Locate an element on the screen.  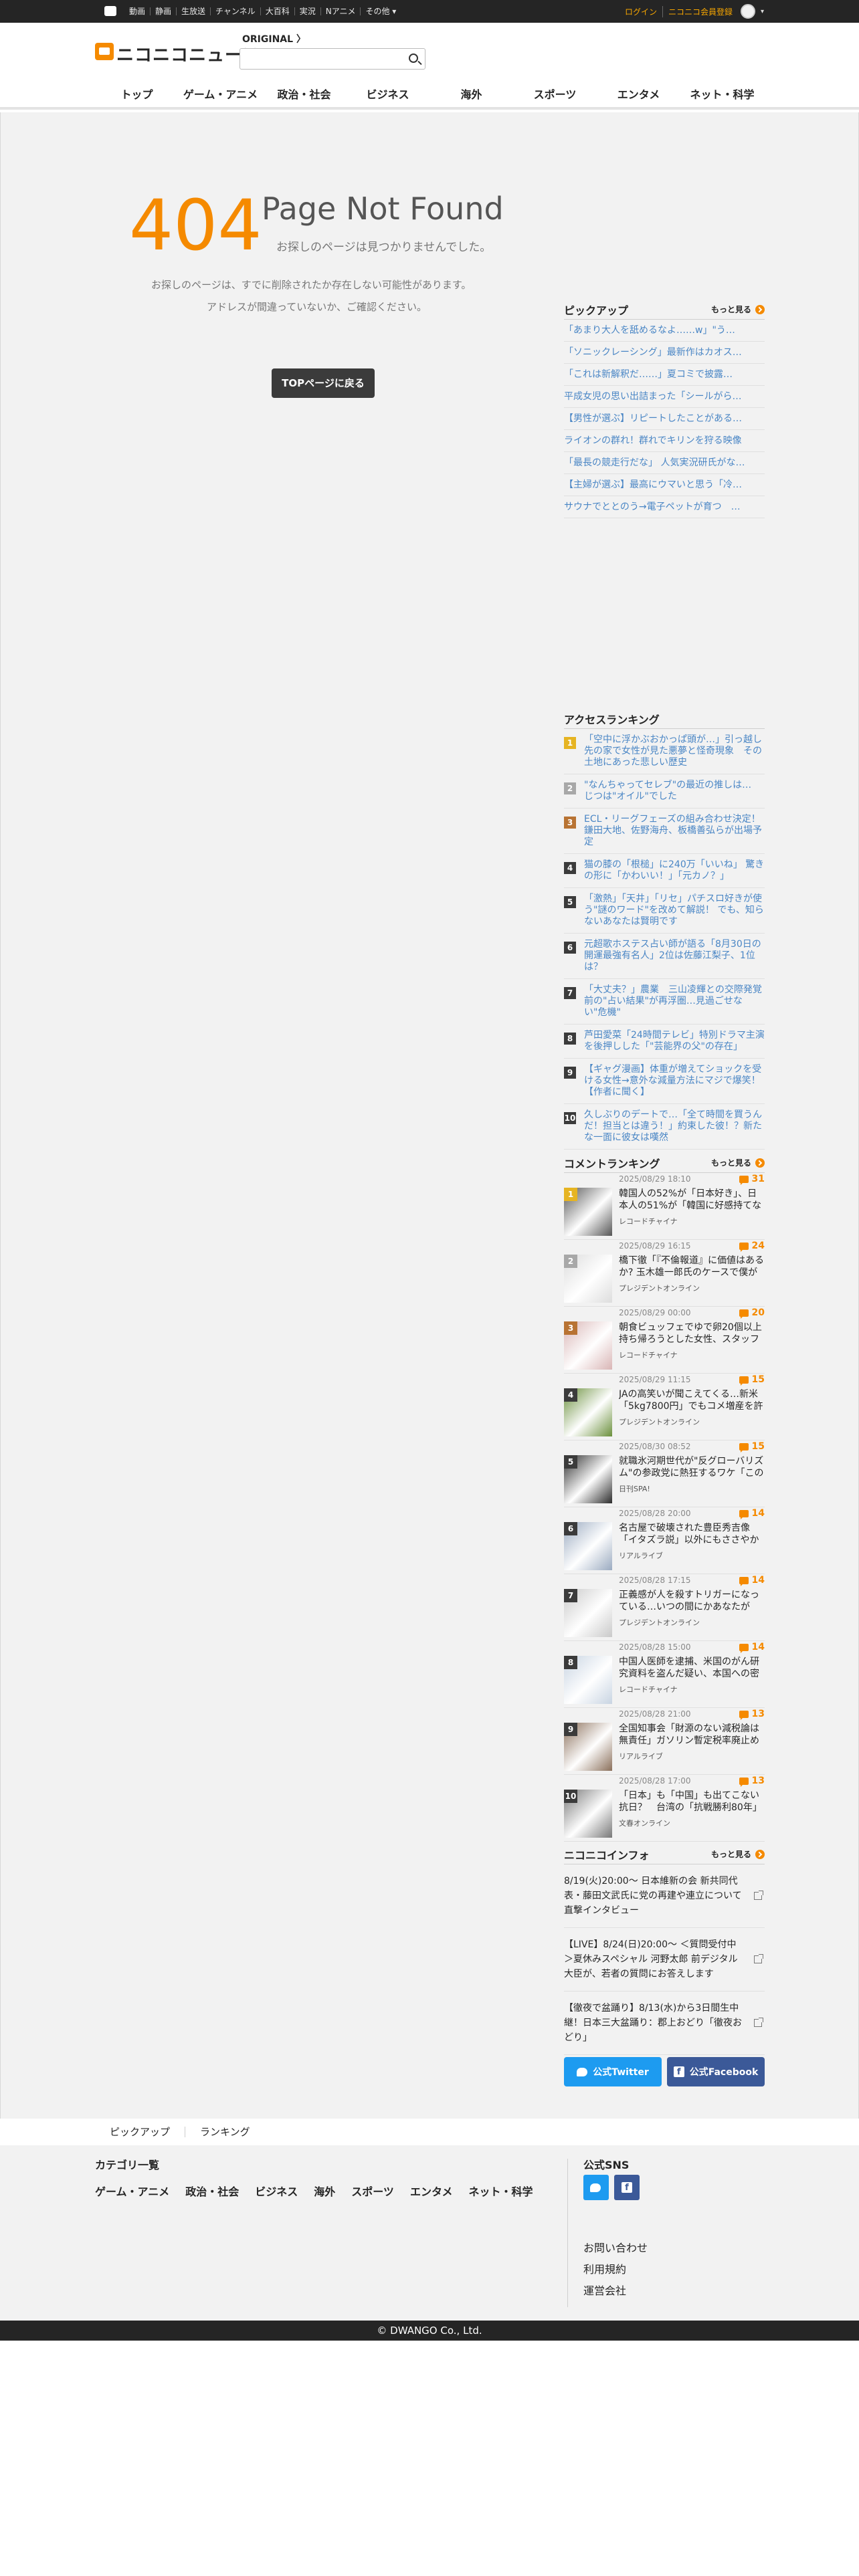
comment-ranking-more-link: もっと見る is located at coordinates (738, 1162).